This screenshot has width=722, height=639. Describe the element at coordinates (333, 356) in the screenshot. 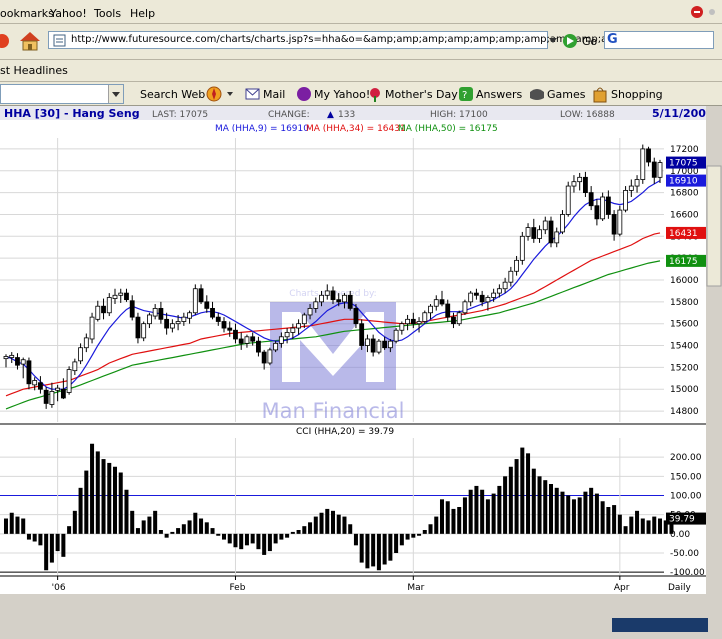

I see `watermark: Charts powered by: Man Financial` at that location.